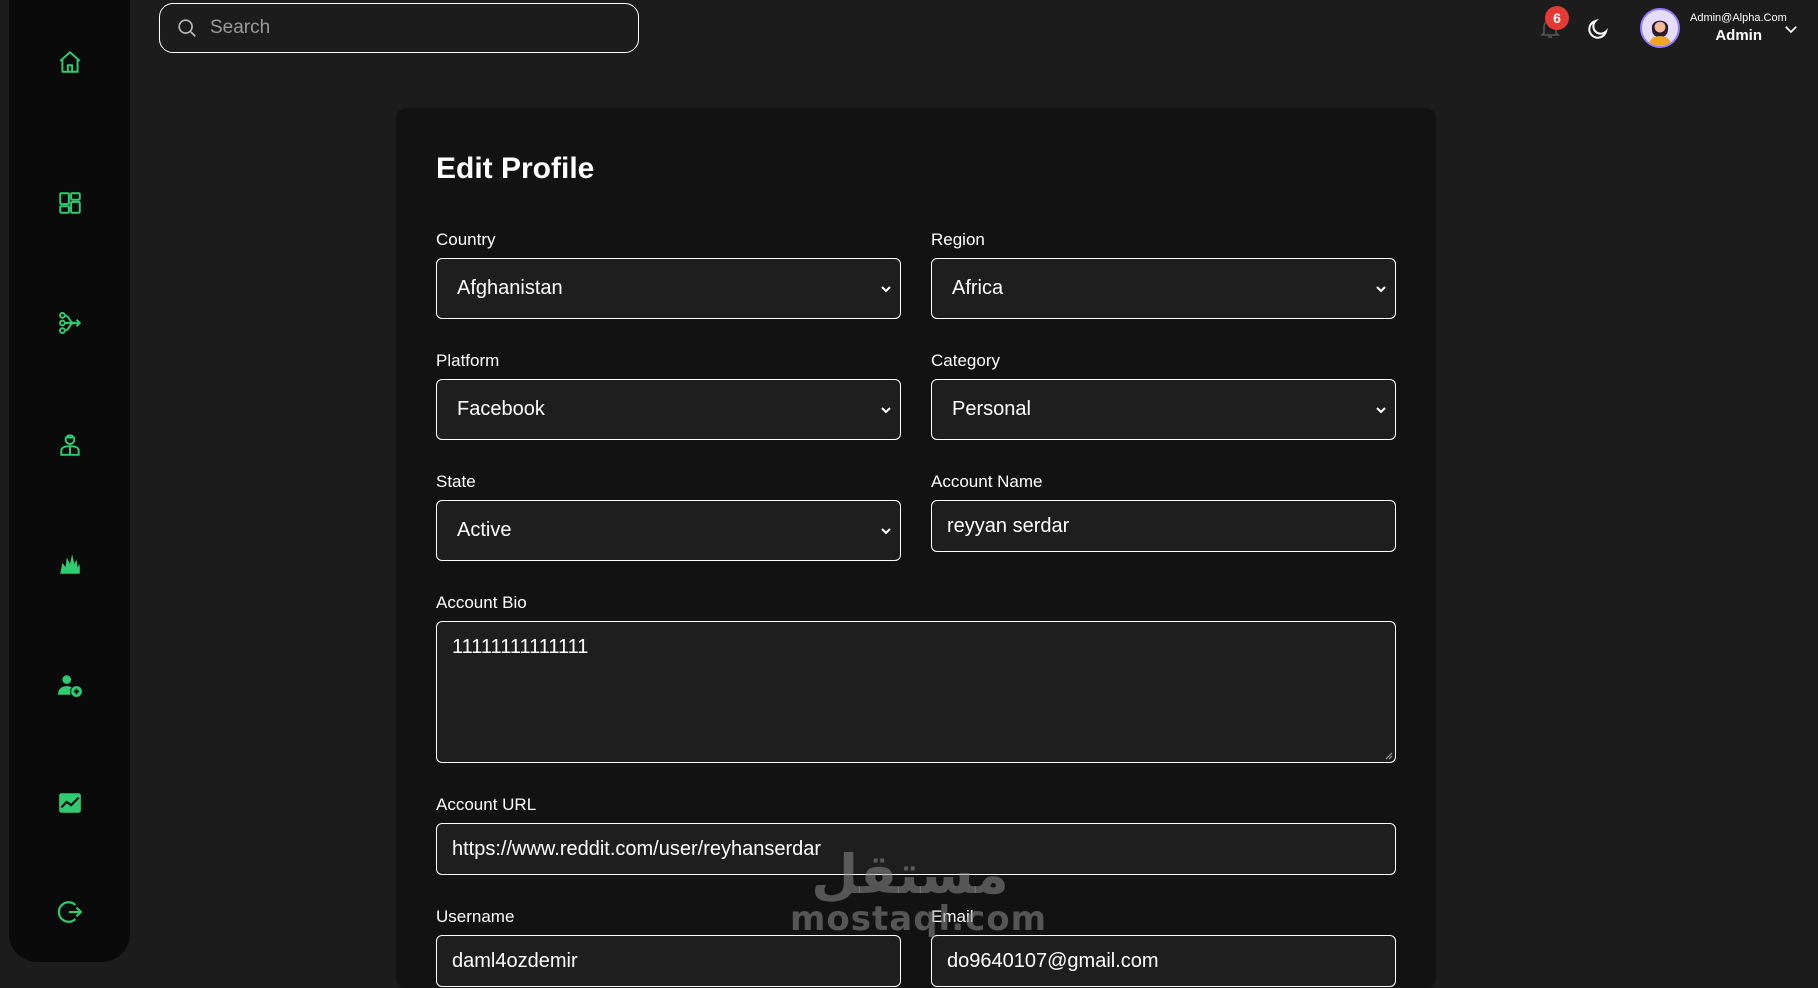  Describe the element at coordinates (668, 409) in the screenshot. I see `platform-select: Facebook` at that location.